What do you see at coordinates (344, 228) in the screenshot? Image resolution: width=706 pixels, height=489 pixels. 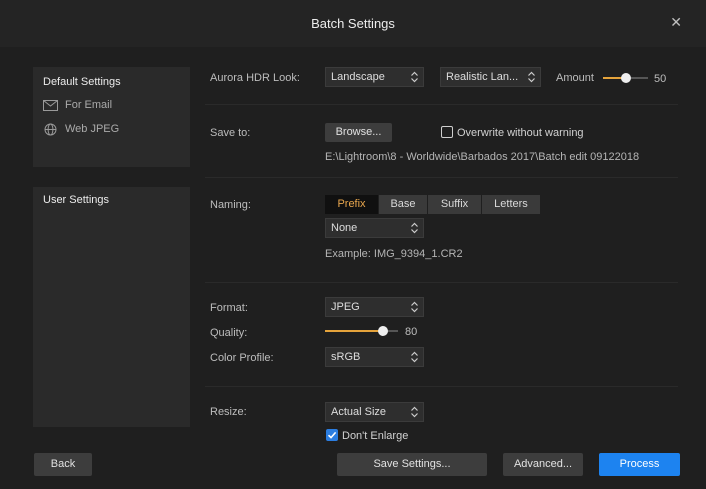 I see `naming-value: None` at bounding box center [344, 228].